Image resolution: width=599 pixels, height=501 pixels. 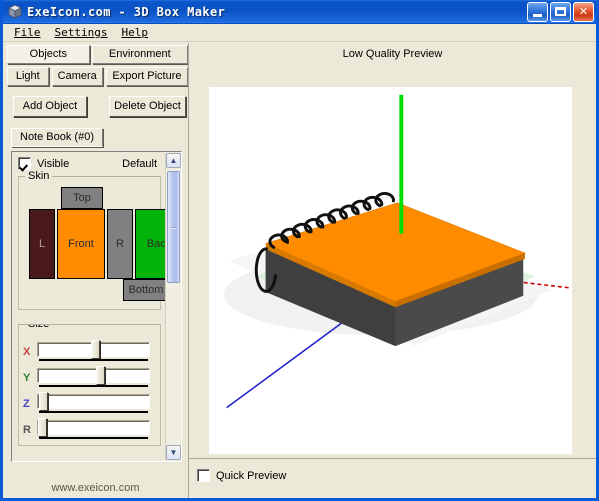 I want to click on size-slider-x-base, so click(x=93, y=360).